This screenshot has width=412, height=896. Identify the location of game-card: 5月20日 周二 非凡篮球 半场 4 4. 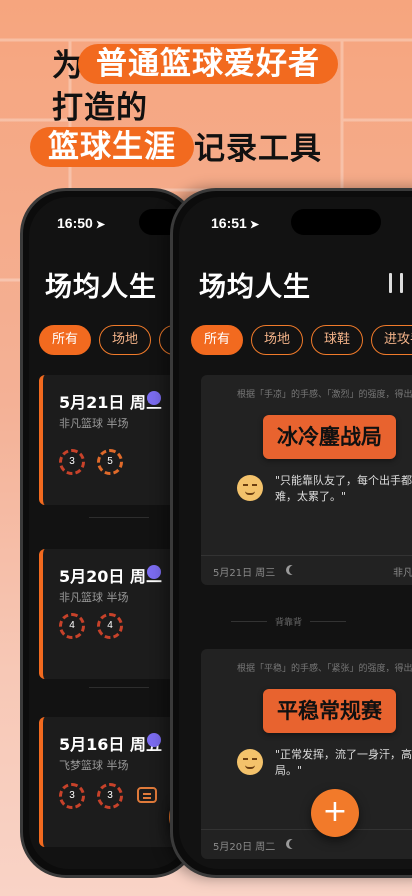
(109, 614).